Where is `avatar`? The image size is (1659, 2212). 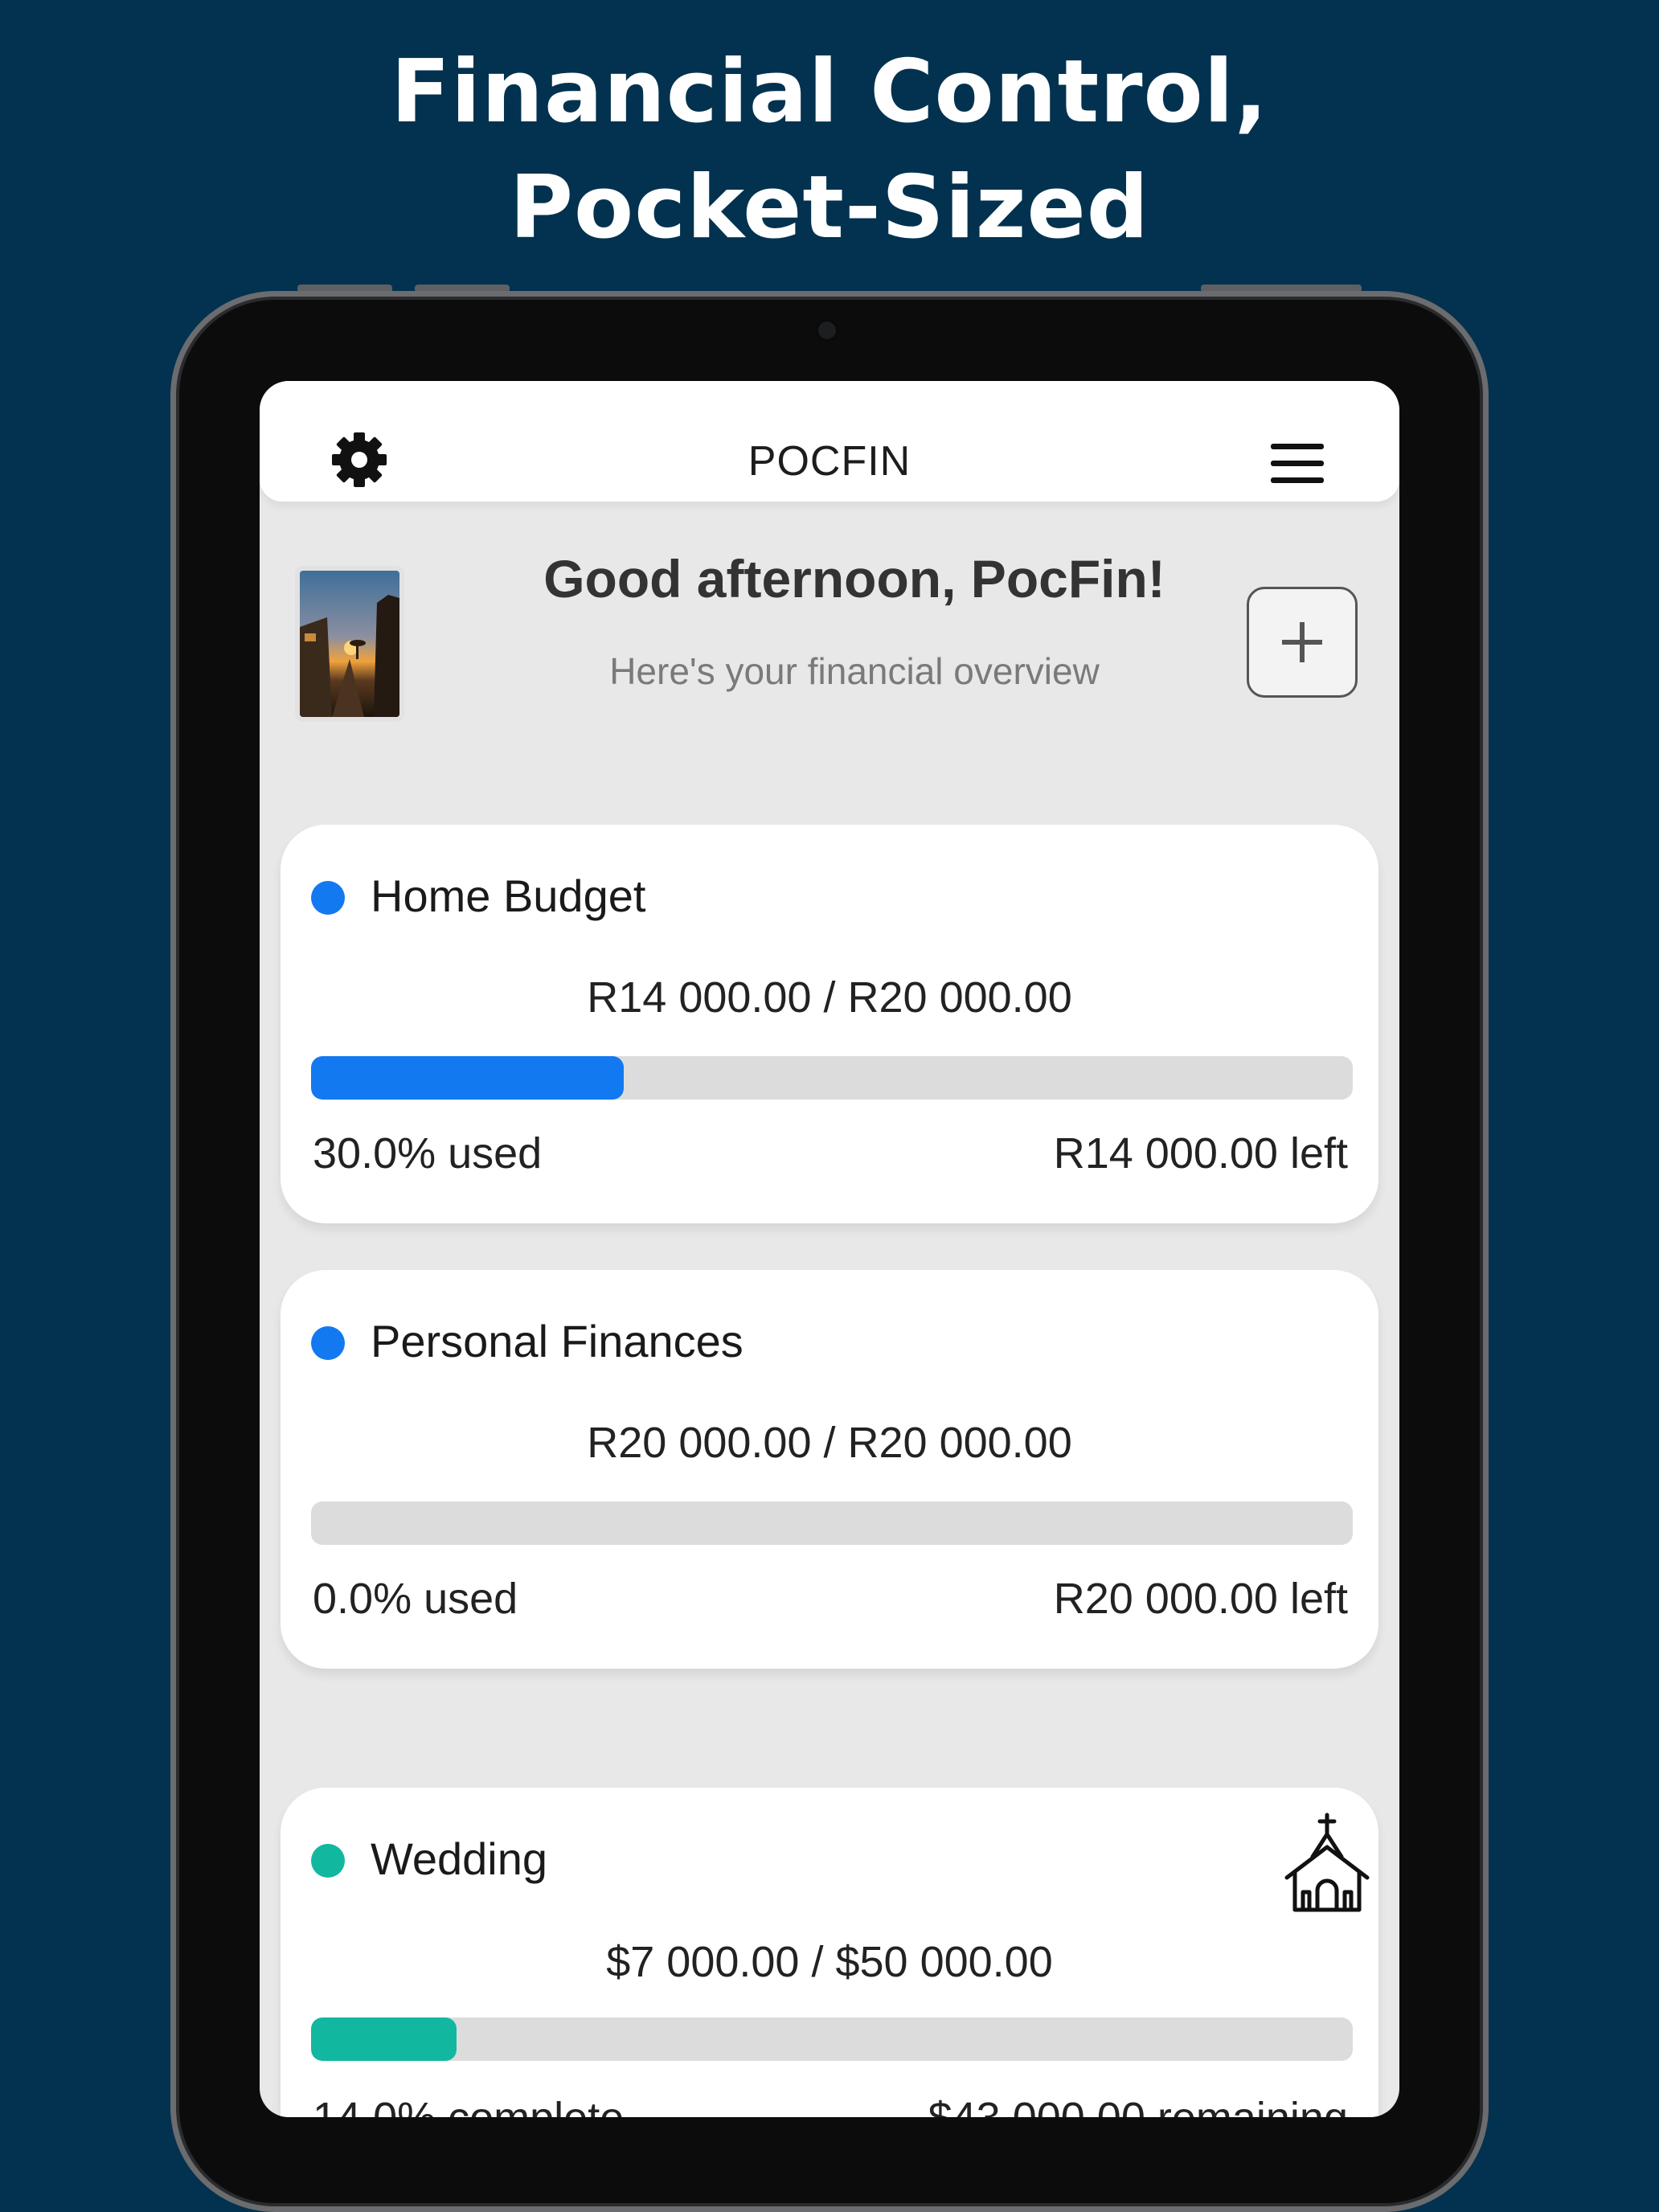
avatar is located at coordinates (349, 644).